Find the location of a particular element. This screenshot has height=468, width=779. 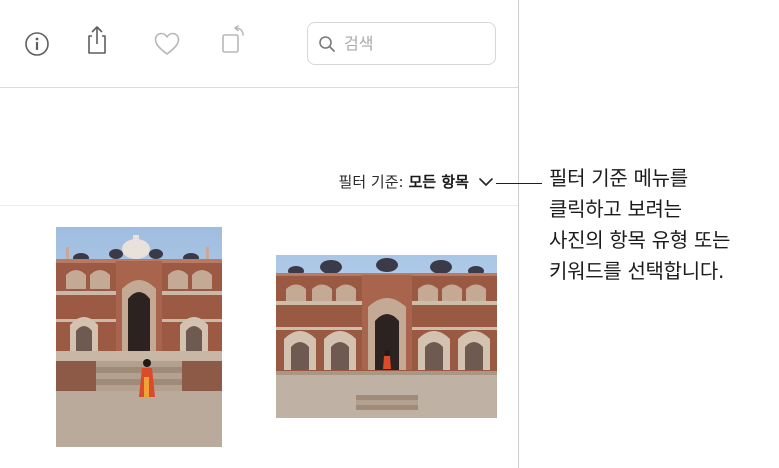

callout-line: 클릭하고 보려는 is located at coordinates (615, 209).